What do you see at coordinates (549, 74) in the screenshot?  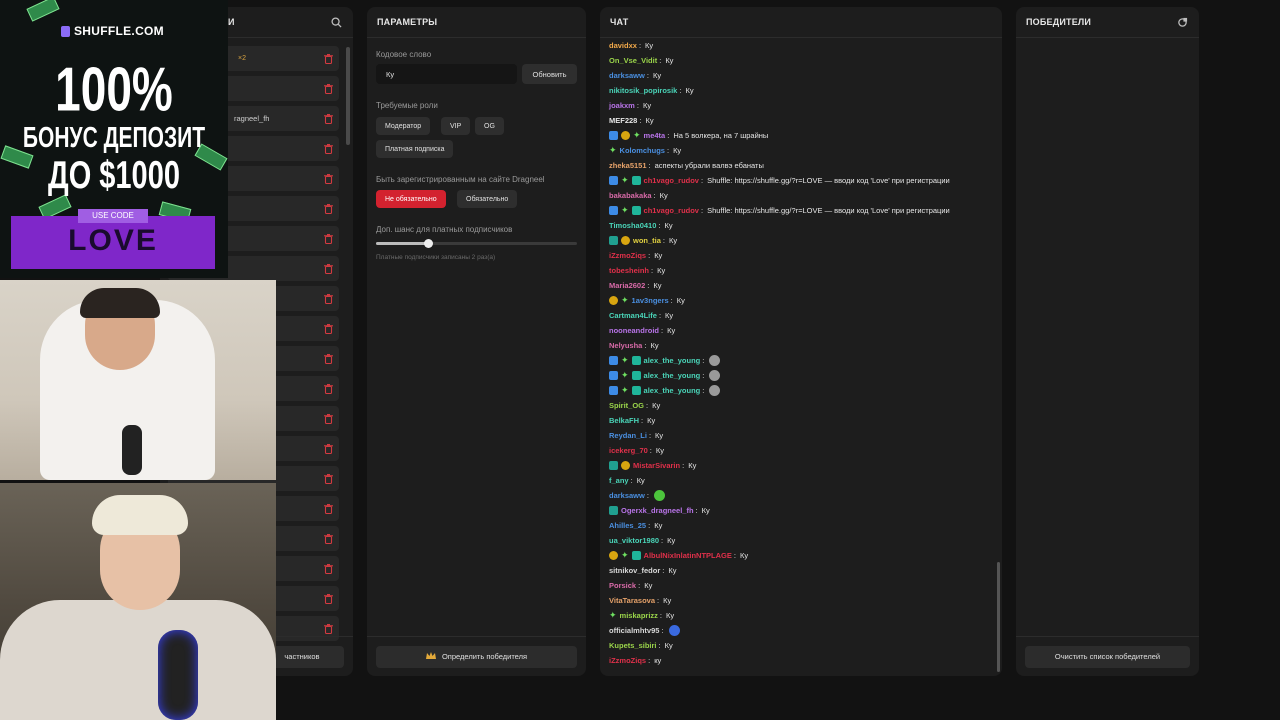 I see `update-button: Обновить` at bounding box center [549, 74].